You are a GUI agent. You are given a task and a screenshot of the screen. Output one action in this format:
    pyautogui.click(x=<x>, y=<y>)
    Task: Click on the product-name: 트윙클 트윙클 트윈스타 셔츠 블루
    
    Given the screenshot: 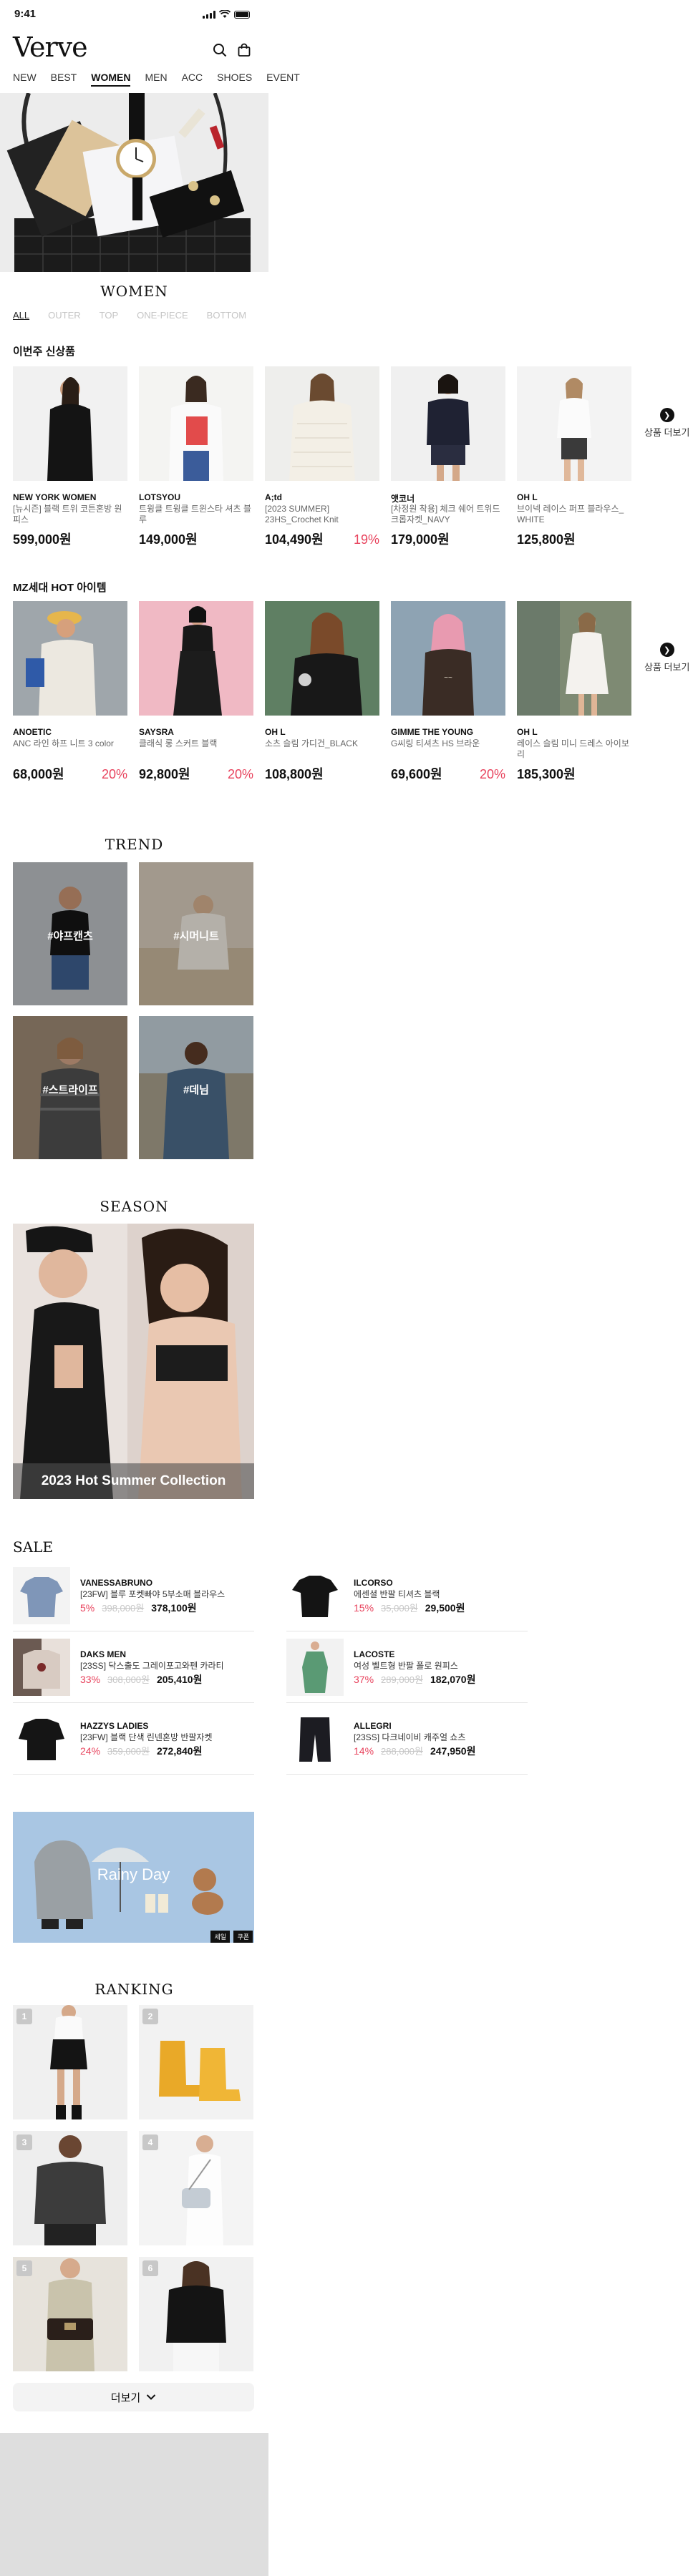 What is the action you would take?
    pyautogui.click(x=195, y=514)
    